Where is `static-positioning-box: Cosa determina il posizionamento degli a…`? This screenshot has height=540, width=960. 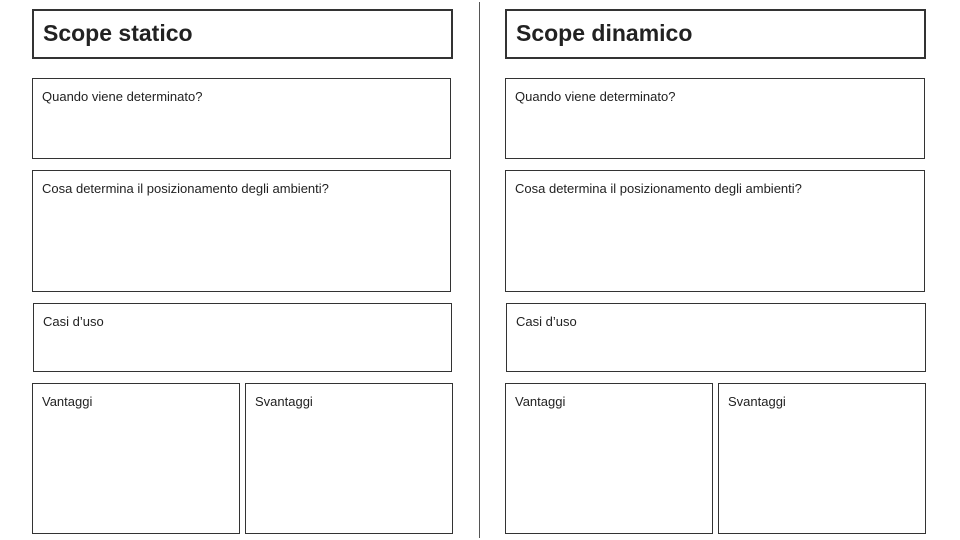
static-positioning-box: Cosa determina il posizionamento degli a… is located at coordinates (241, 231).